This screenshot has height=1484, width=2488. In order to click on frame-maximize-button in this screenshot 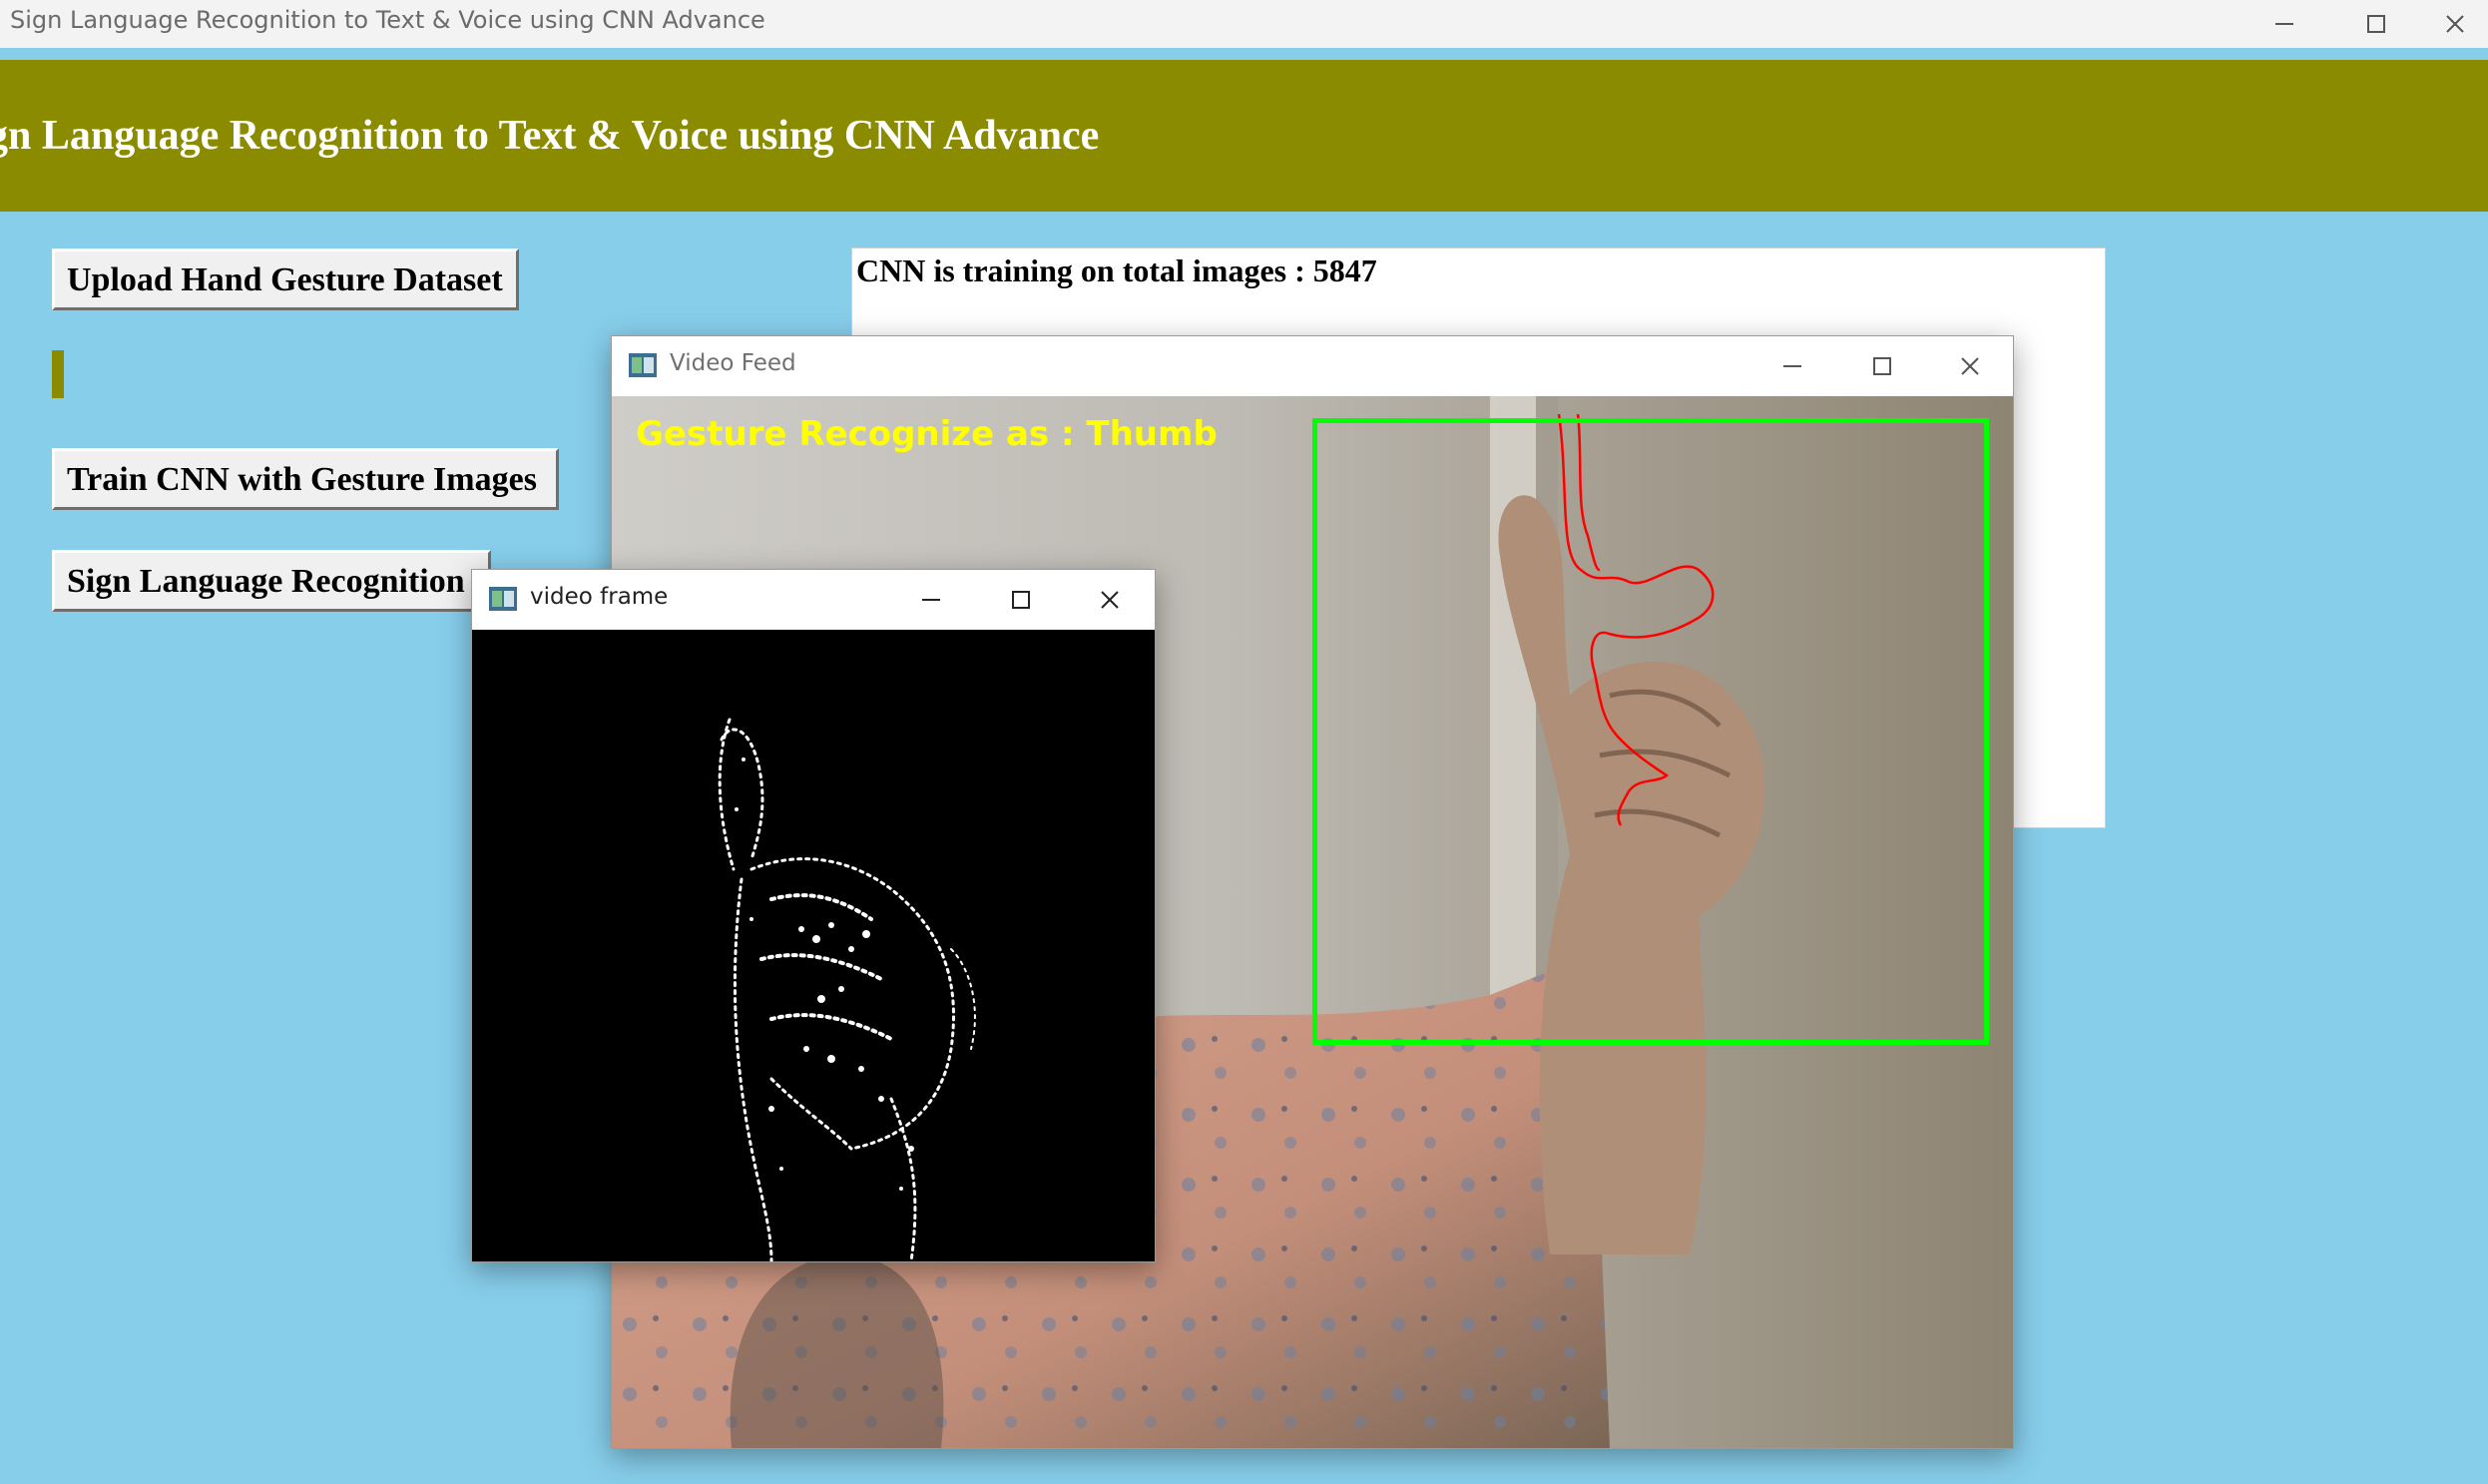, I will do `click(1021, 600)`.